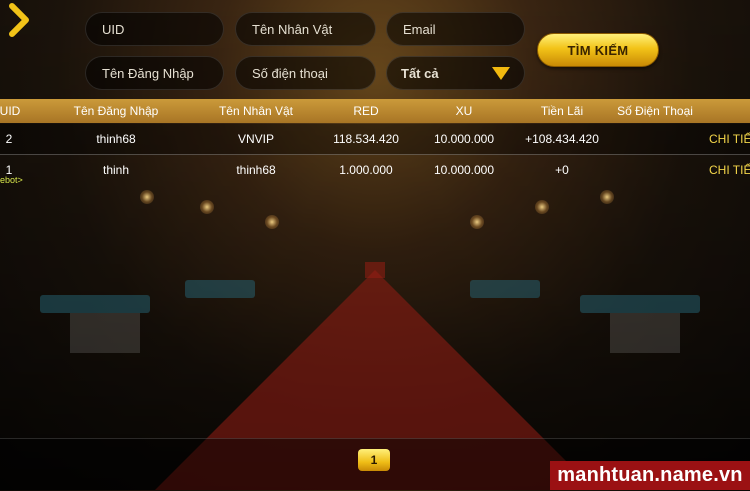  I want to click on phone-input, so click(305, 73).